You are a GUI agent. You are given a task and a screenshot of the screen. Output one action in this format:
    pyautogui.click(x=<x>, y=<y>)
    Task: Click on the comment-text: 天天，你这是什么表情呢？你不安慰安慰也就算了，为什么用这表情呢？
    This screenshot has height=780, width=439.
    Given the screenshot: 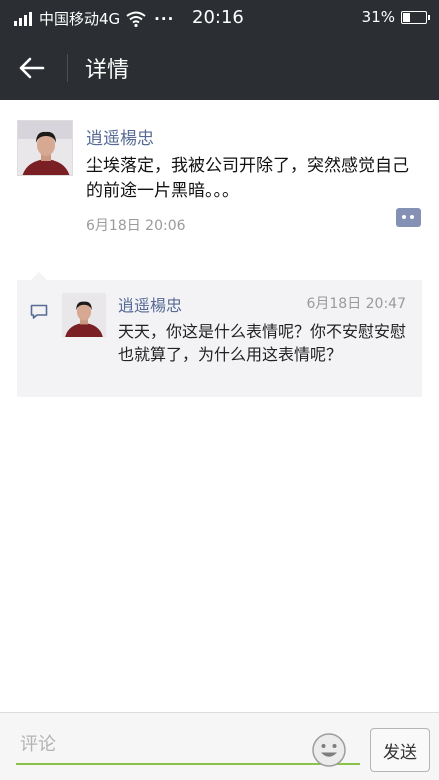 What is the action you would take?
    pyautogui.click(x=266, y=343)
    